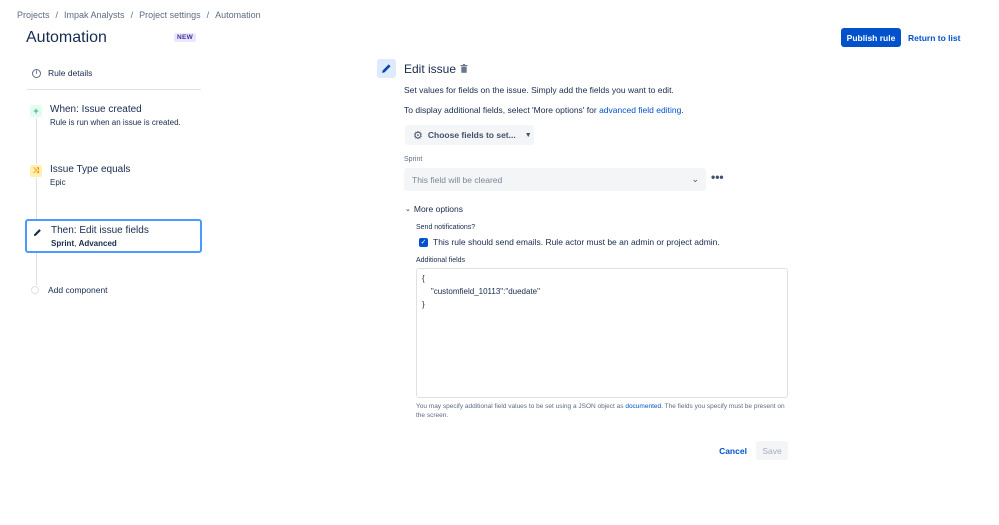 The width and height of the screenshot is (999, 525). What do you see at coordinates (238, 15) in the screenshot?
I see `breadcrumb-automation: Automation` at bounding box center [238, 15].